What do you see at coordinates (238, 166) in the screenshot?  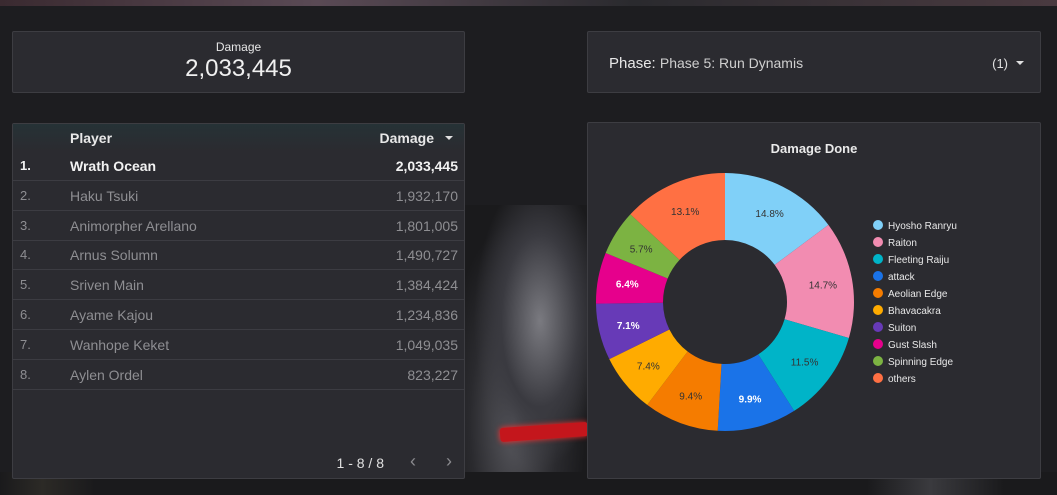 I see `table-row: 1. Wrath Ocean 2,033,445` at bounding box center [238, 166].